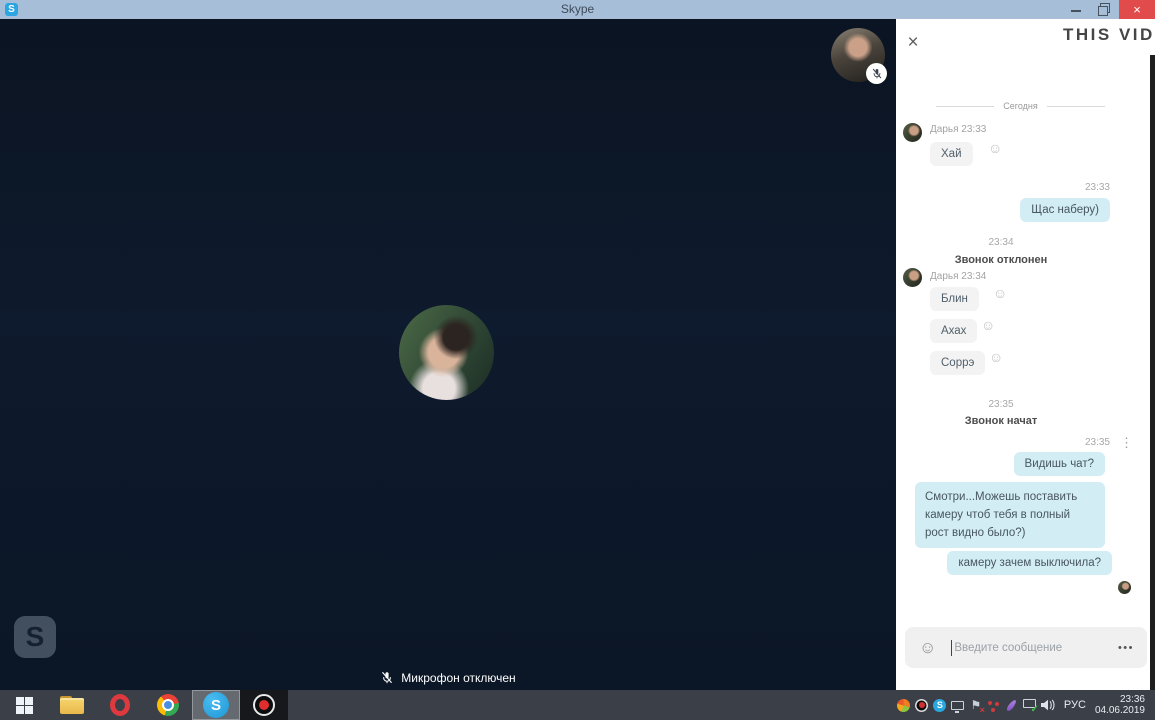 The image size is (1155, 720). I want to click on message-input, so click(1035, 647).